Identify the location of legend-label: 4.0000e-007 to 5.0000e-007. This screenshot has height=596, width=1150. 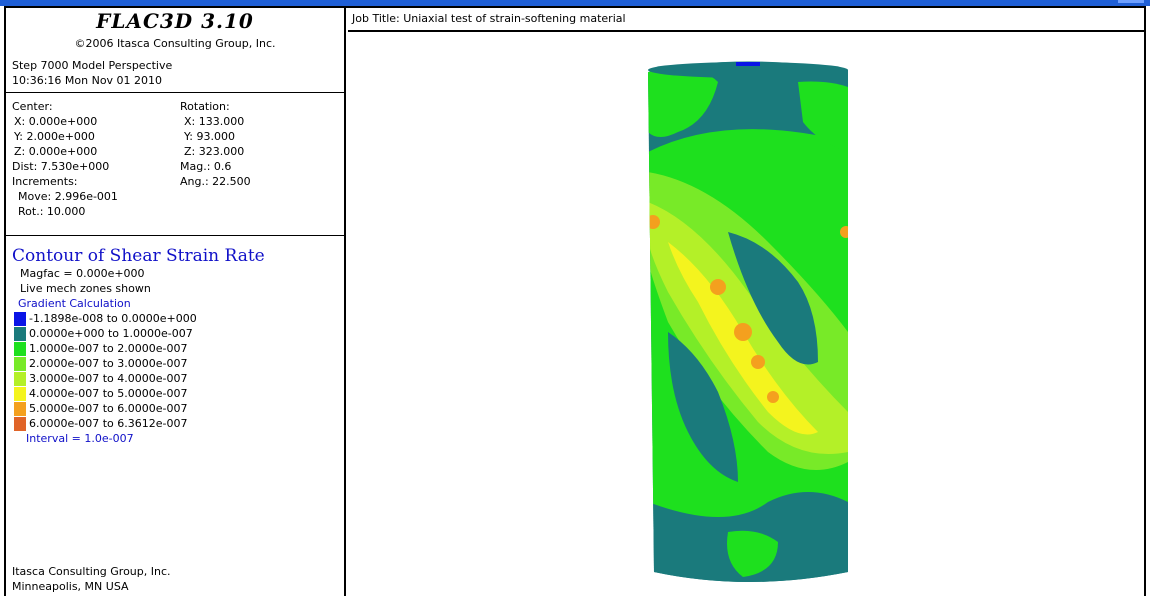
(108, 393).